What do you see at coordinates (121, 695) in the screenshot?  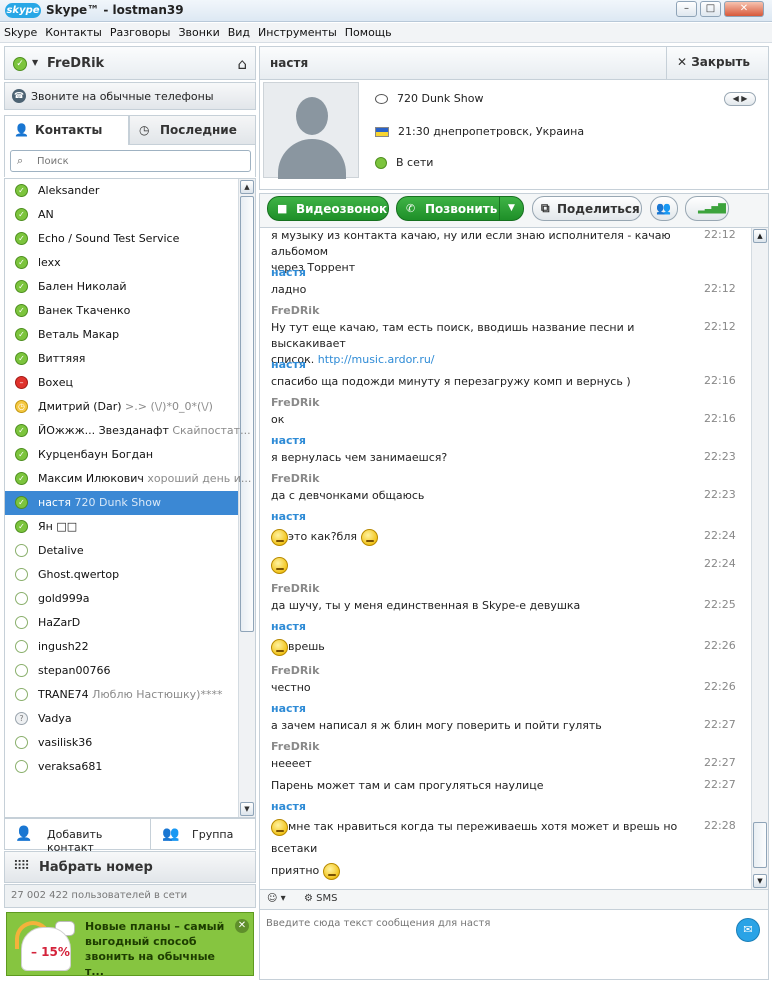 I see `contact-item: TRANE74 Люблю Настюшку)****` at bounding box center [121, 695].